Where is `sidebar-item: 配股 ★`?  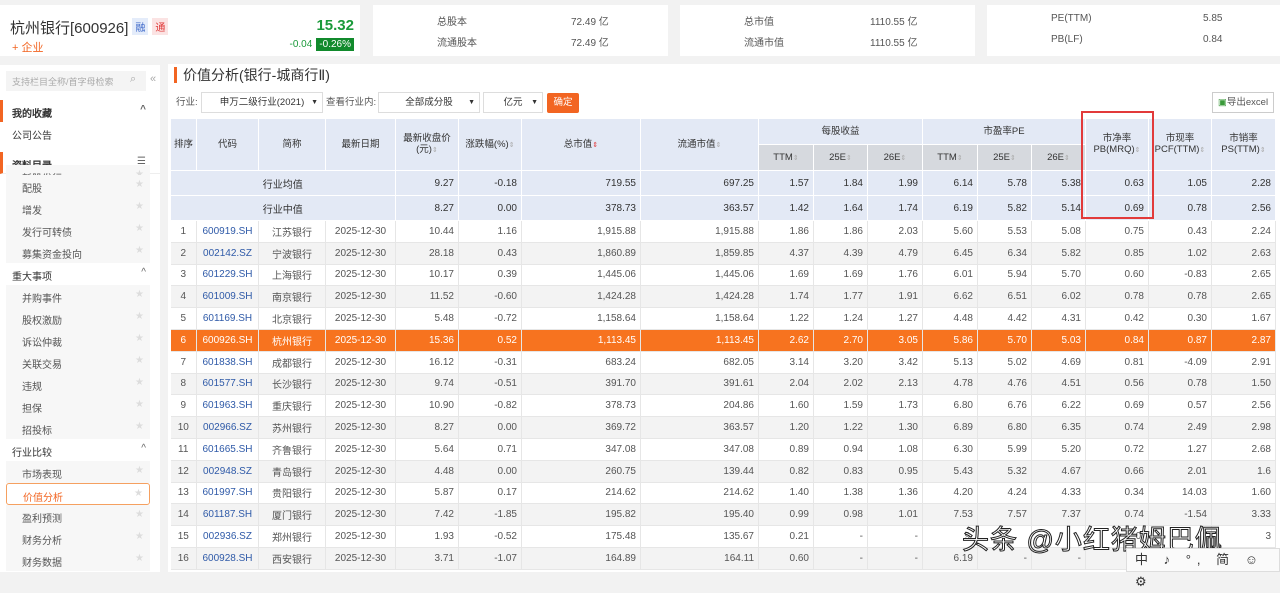
sidebar-item: 配股 ★ is located at coordinates (78, 186).